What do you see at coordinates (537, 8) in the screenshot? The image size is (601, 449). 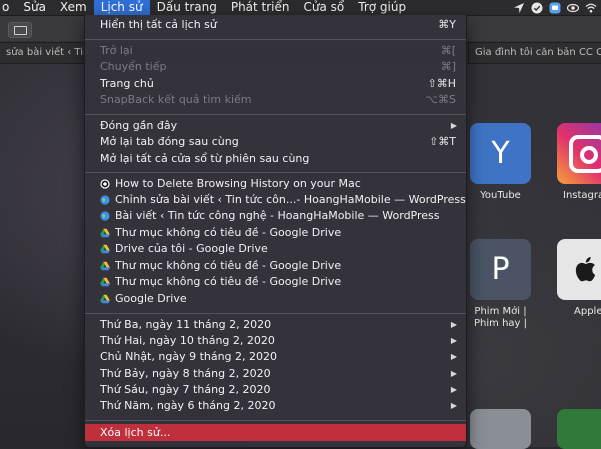 I see `check-circle-icon` at bounding box center [537, 8].